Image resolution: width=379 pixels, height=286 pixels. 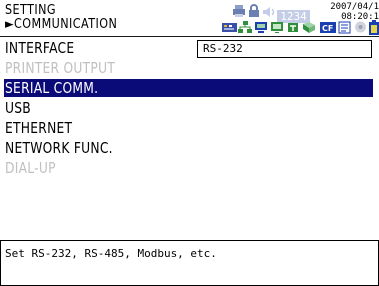 What do you see at coordinates (261, 27) in the screenshot?
I see `computer-icon` at bounding box center [261, 27].